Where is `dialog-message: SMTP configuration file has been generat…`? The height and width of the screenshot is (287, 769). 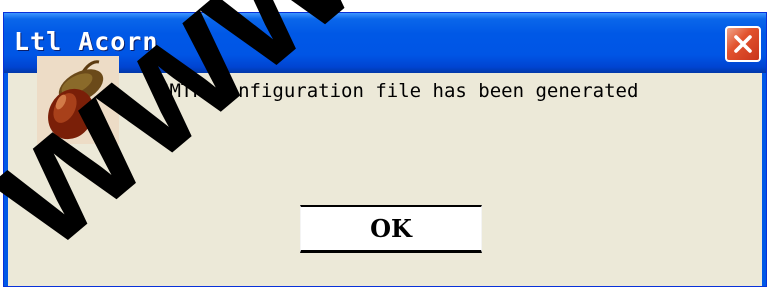
dialog-message: SMTP configuration file has been generat… is located at coordinates (398, 91).